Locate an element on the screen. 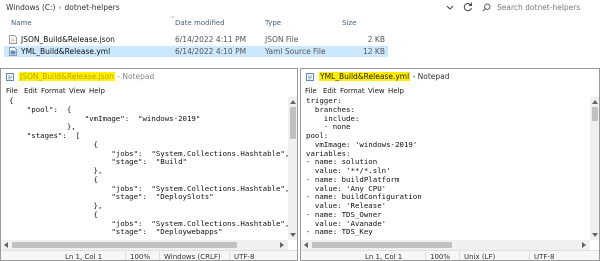 Image resolution: width=600 pixels, height=261 pixels. window-title: JSON_Build&Release.json - Notepad is located at coordinates (86, 76).